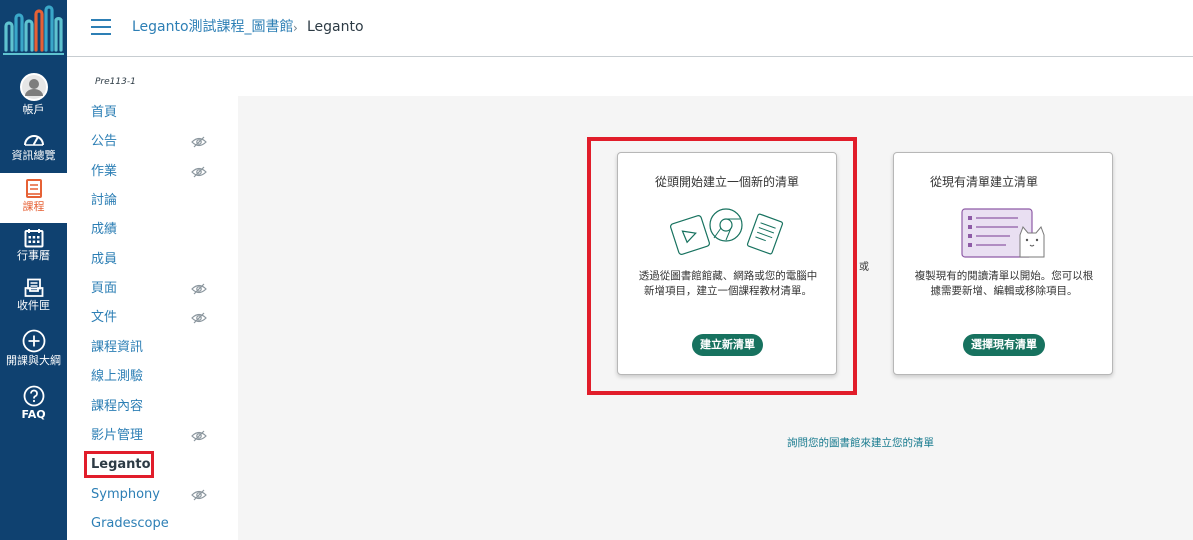  What do you see at coordinates (33, 270) in the screenshot?
I see `global-navigation: 帳戶 資訊總覽 課程 行事曆 收件匣 開課與大綱 FAQ` at bounding box center [33, 270].